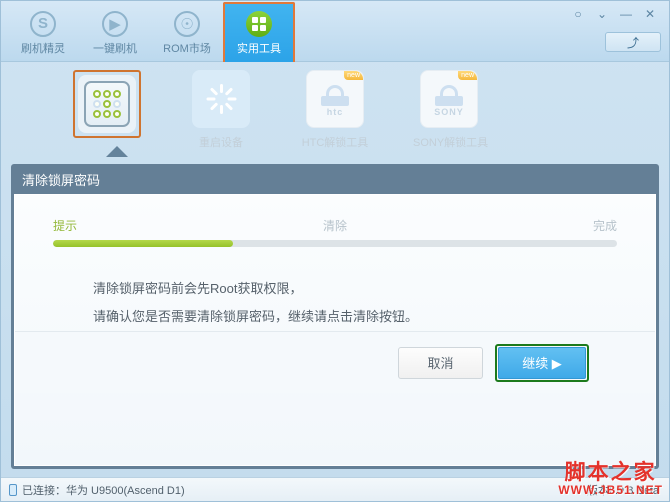 Image resolution: width=670 pixels, height=502 pixels. What do you see at coordinates (43, 48) in the screenshot?
I see `tab-label: 刷机精灵` at bounding box center [43, 48].